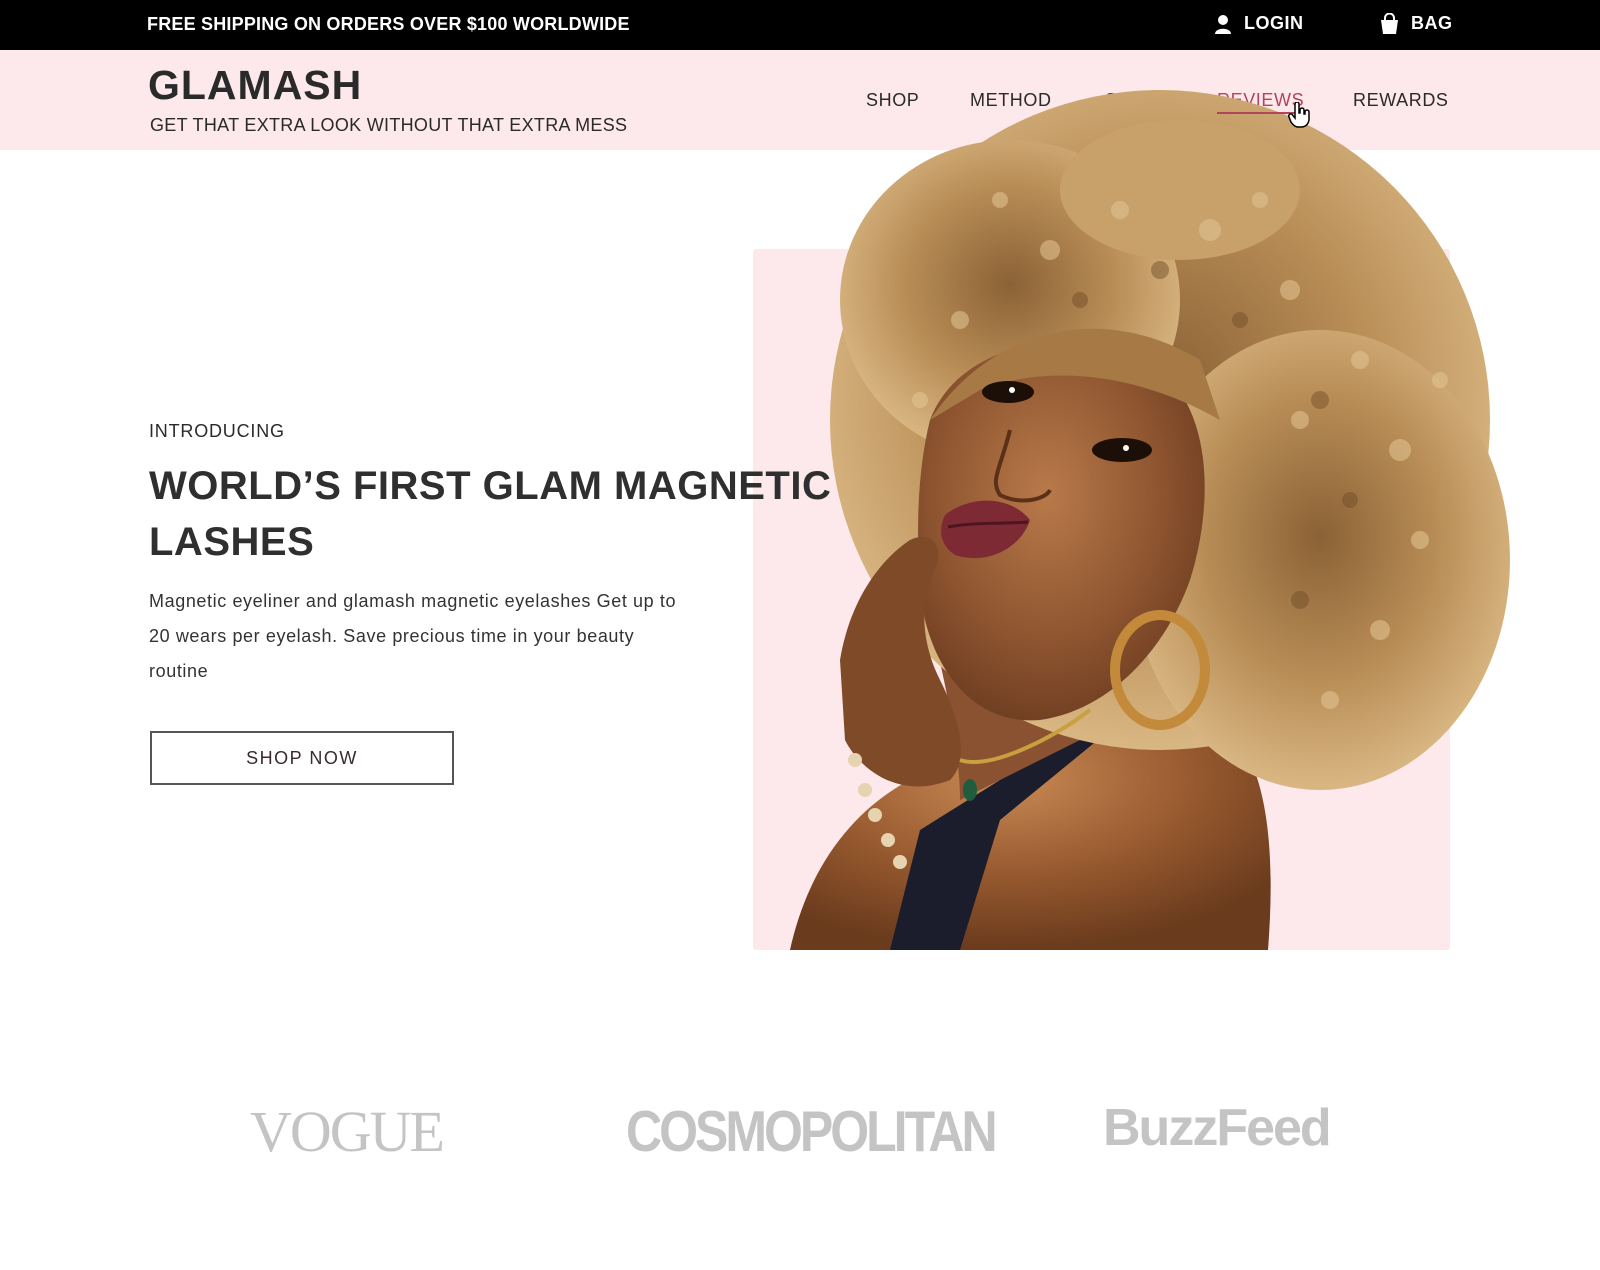  I want to click on nav-item-rewards: REWARDS, so click(1401, 100).